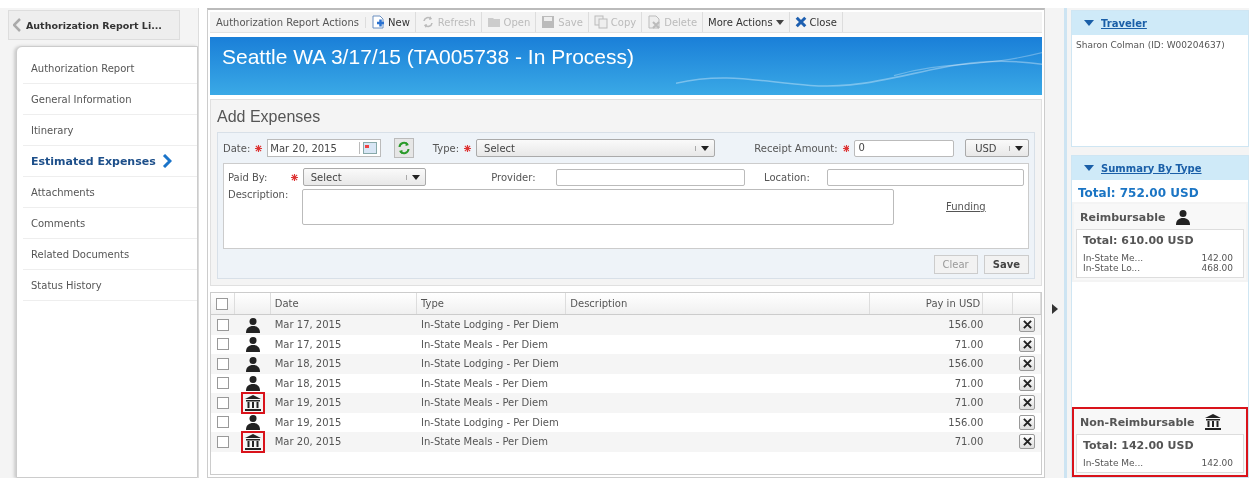 This screenshot has width=1249, height=478. I want to click on refresh-button, so click(403, 148).